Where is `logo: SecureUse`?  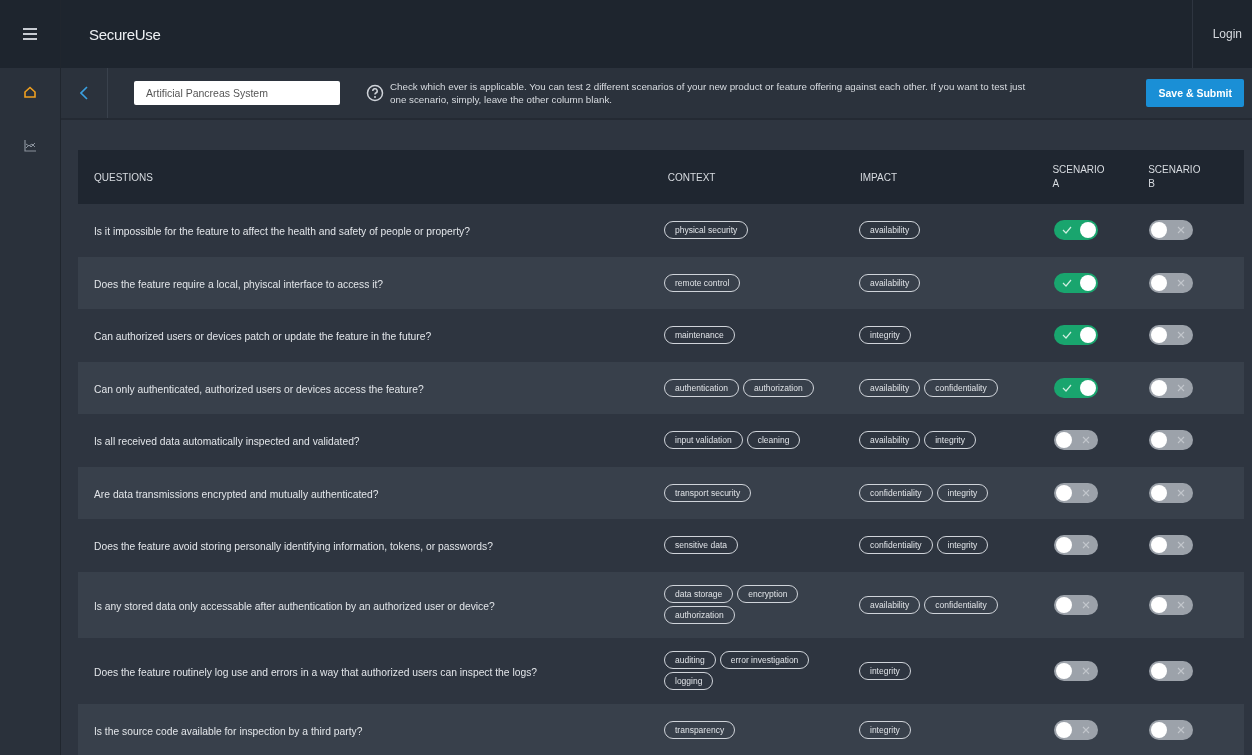
logo: SecureUse is located at coordinates (125, 34).